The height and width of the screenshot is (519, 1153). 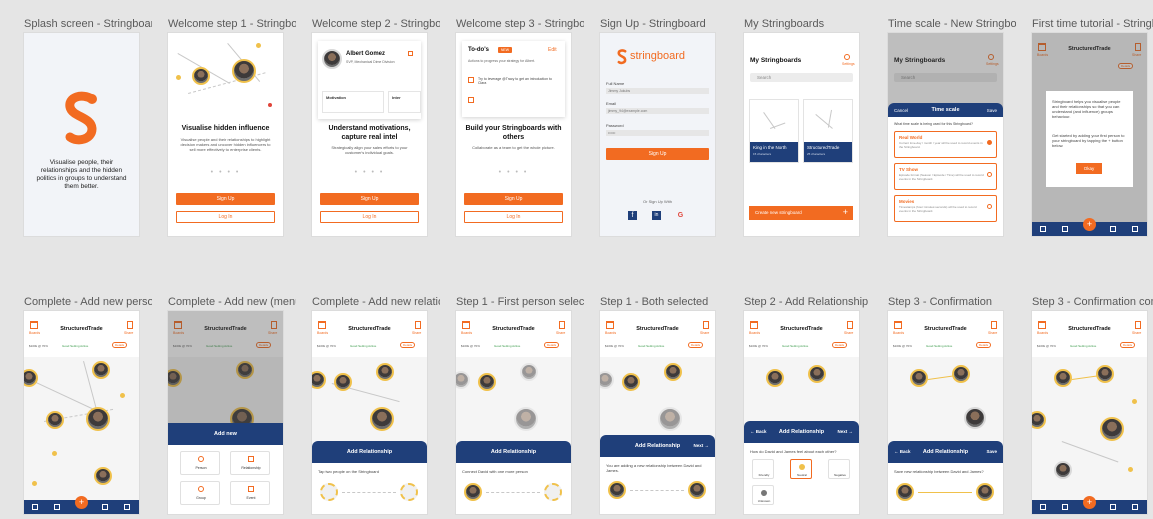 I want to click on search-input: Search, so click(x=801, y=77).